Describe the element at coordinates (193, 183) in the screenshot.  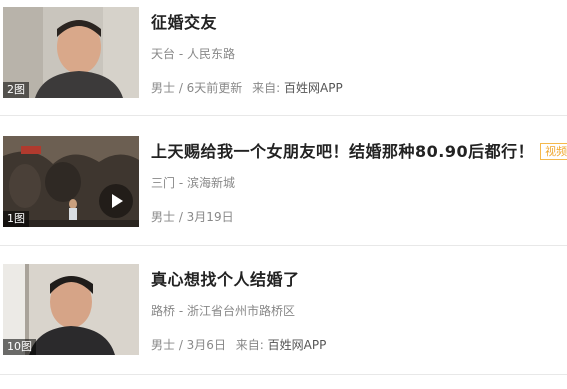
I see `listing-location: 三门 - 滨海新城` at that location.